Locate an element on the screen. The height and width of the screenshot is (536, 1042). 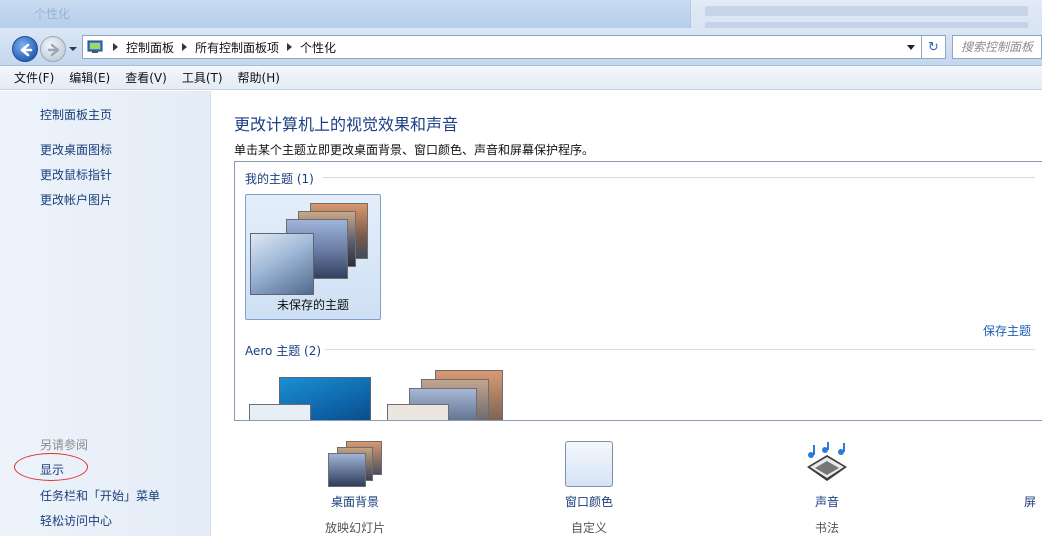
address-history-dropdown-icon is located at coordinates (911, 47).